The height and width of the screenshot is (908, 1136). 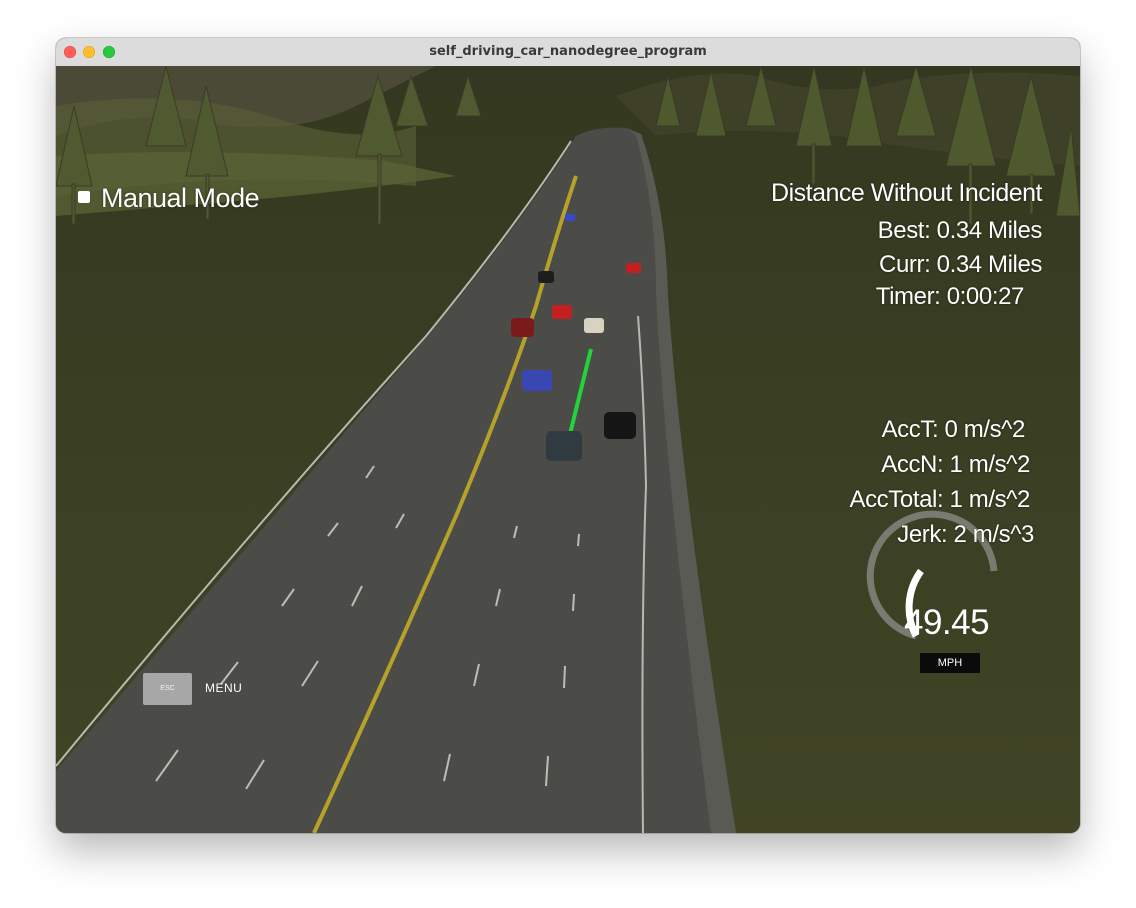 What do you see at coordinates (960, 264) in the screenshot?
I see `current-distance: Curr: 0.34 Miles` at bounding box center [960, 264].